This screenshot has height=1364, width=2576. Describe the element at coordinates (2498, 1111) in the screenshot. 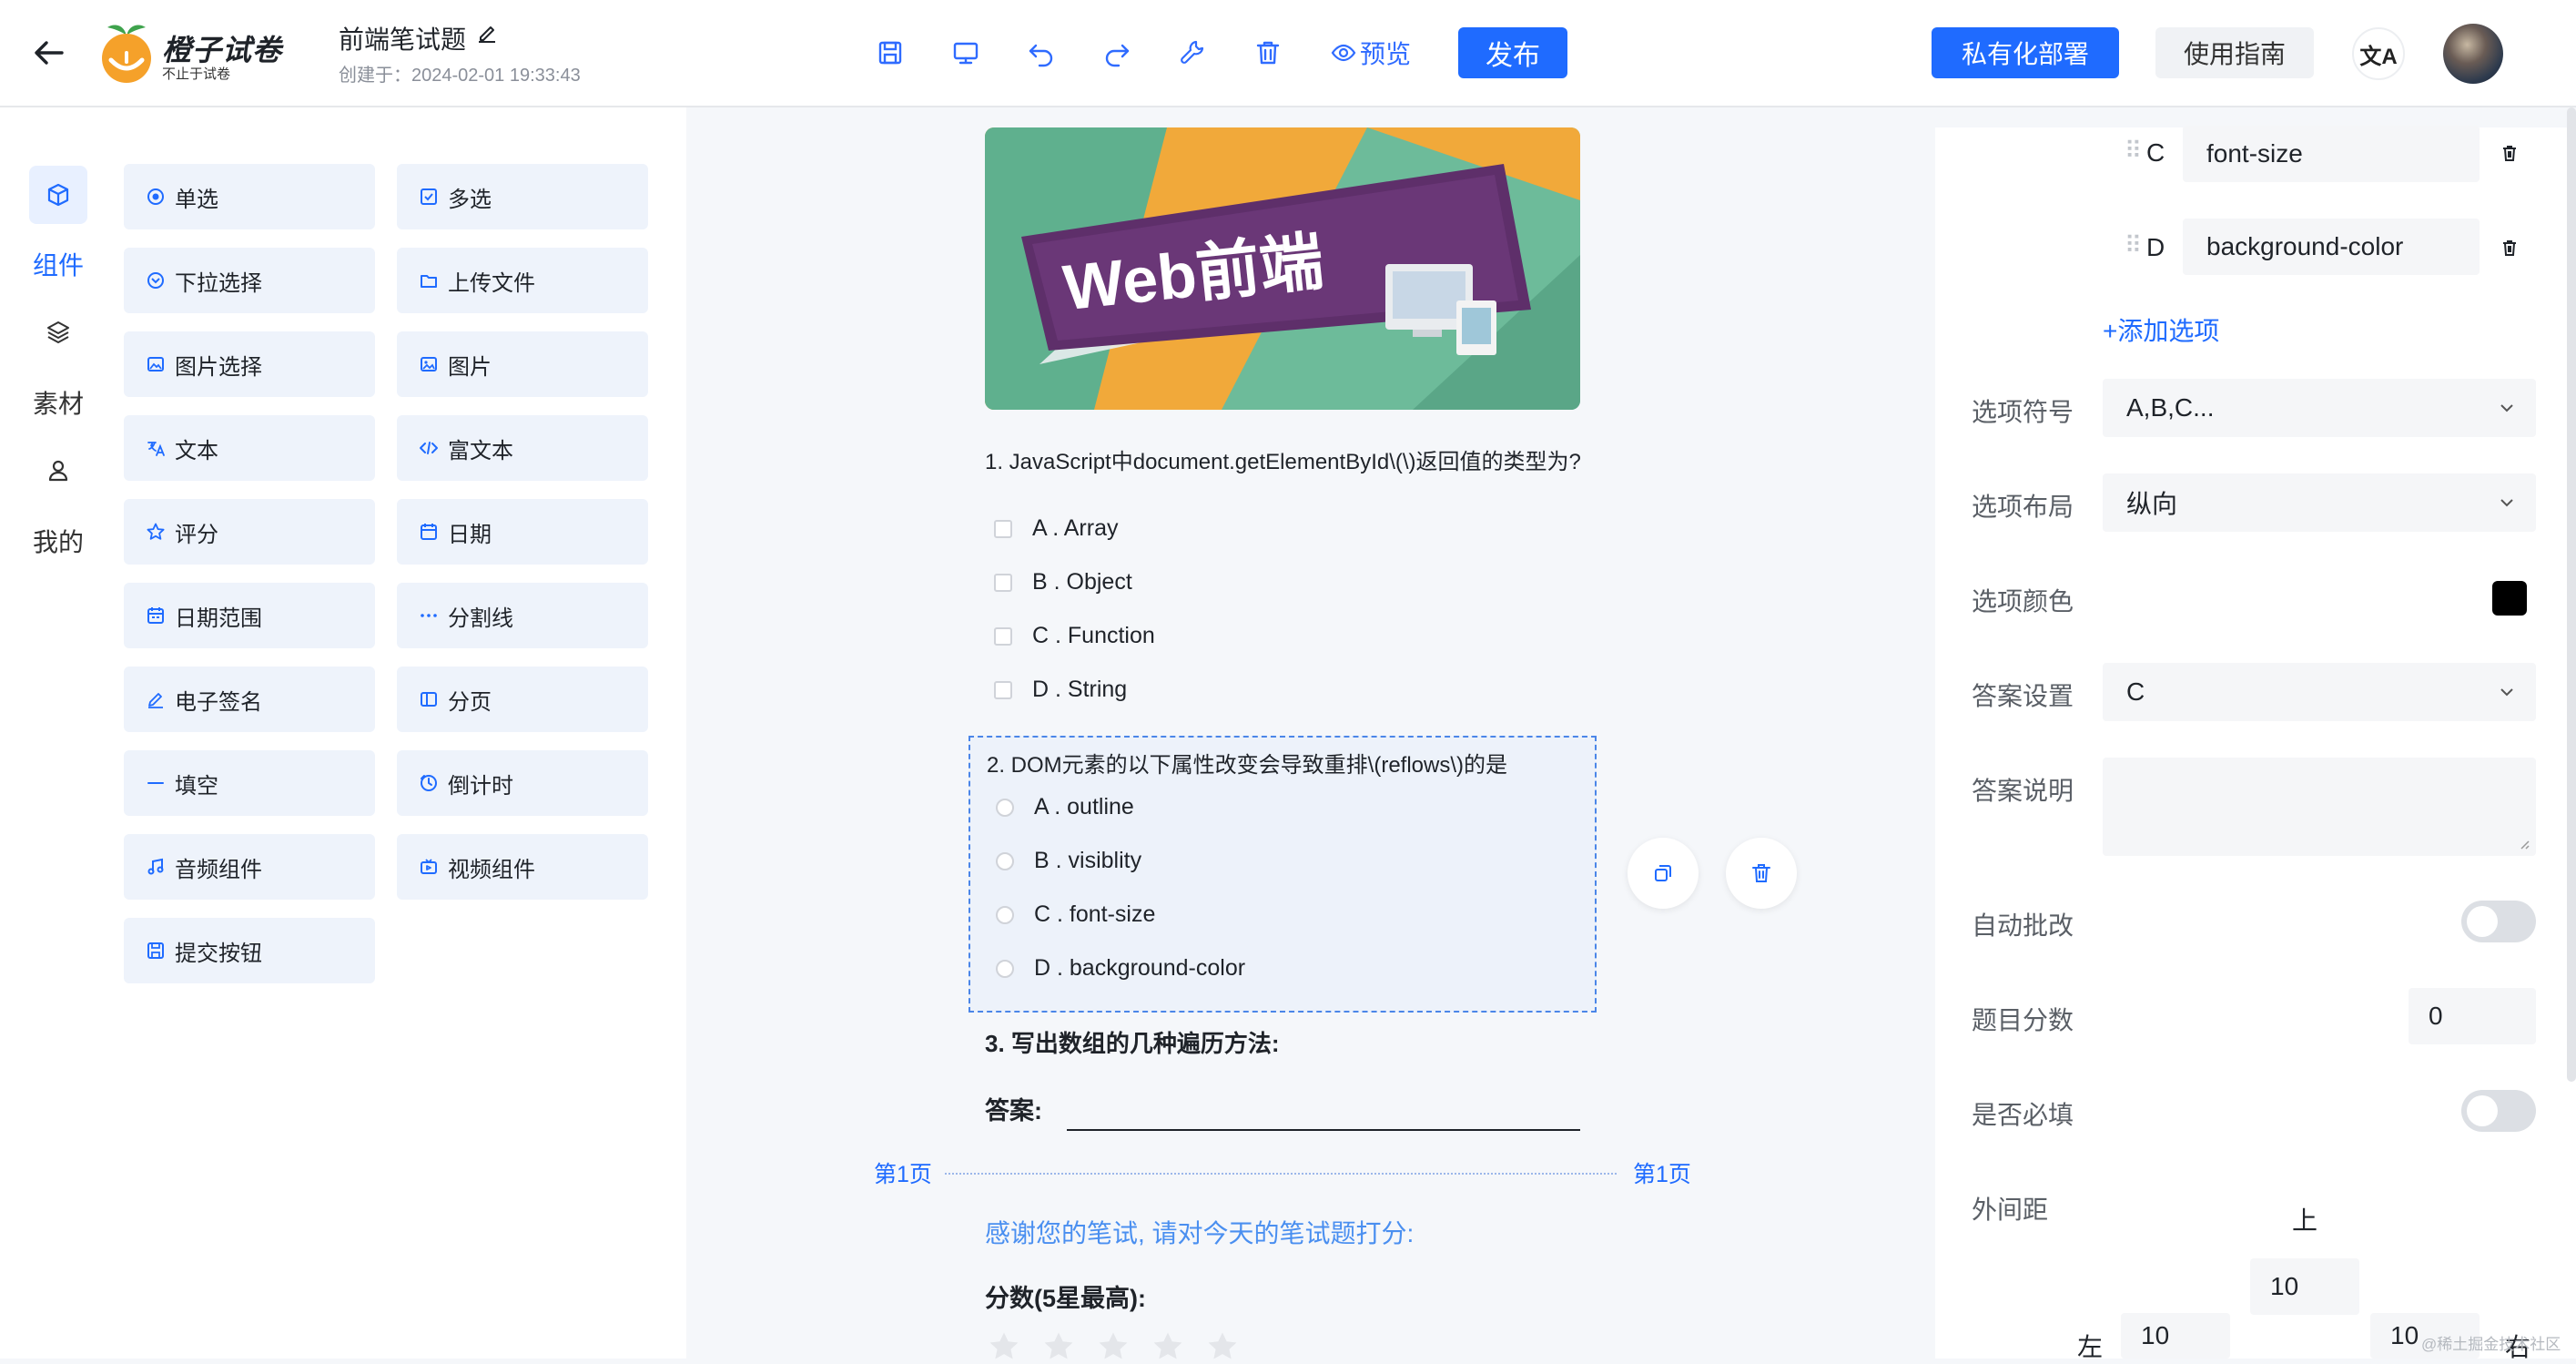

I see `required-toggle` at that location.